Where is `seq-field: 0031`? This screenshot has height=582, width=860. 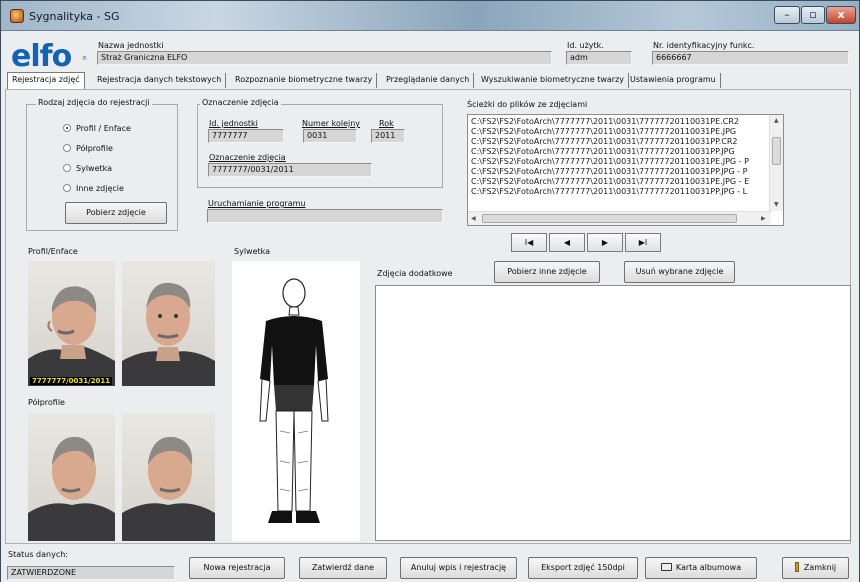 seq-field: 0031 is located at coordinates (330, 136).